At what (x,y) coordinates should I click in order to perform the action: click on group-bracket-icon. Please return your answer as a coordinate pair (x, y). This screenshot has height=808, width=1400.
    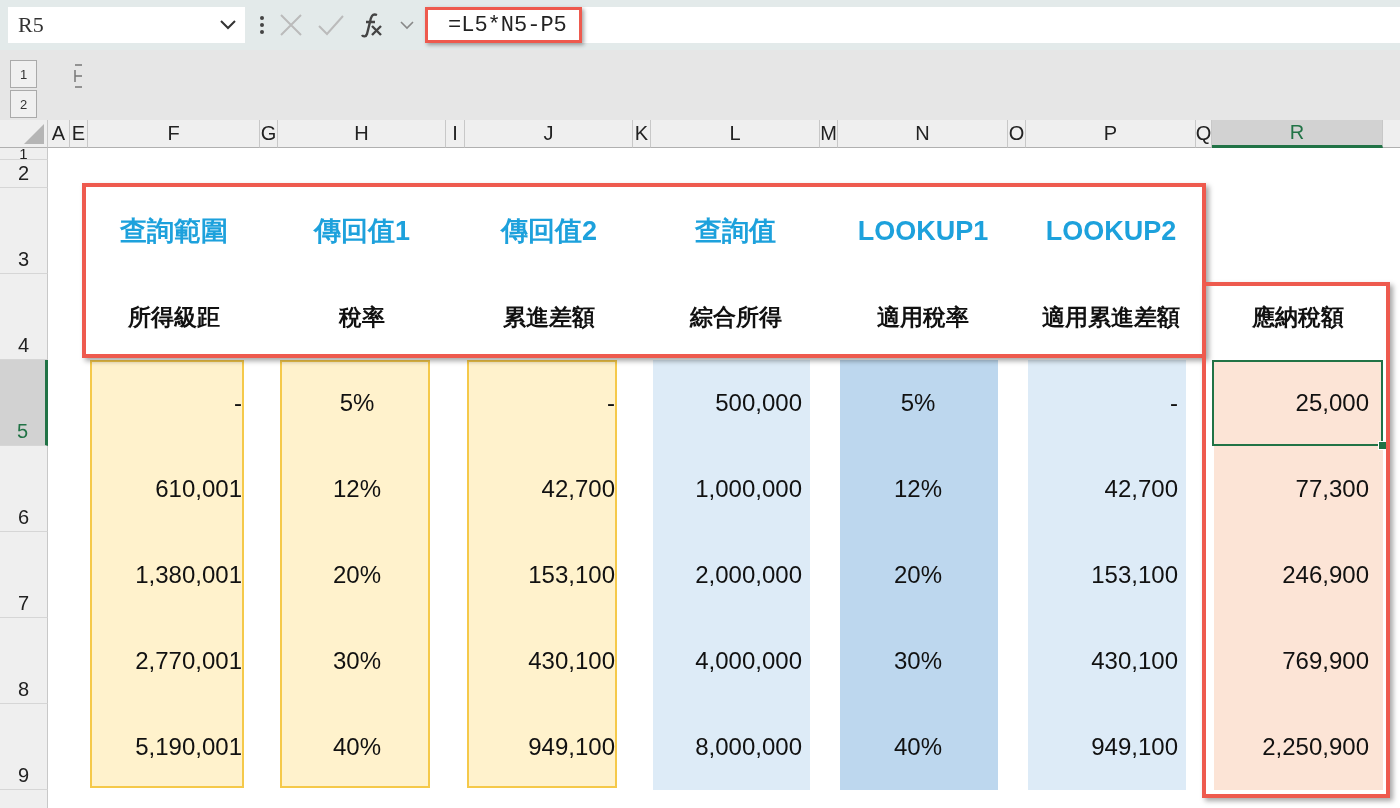
    Looking at the image, I should click on (78, 76).